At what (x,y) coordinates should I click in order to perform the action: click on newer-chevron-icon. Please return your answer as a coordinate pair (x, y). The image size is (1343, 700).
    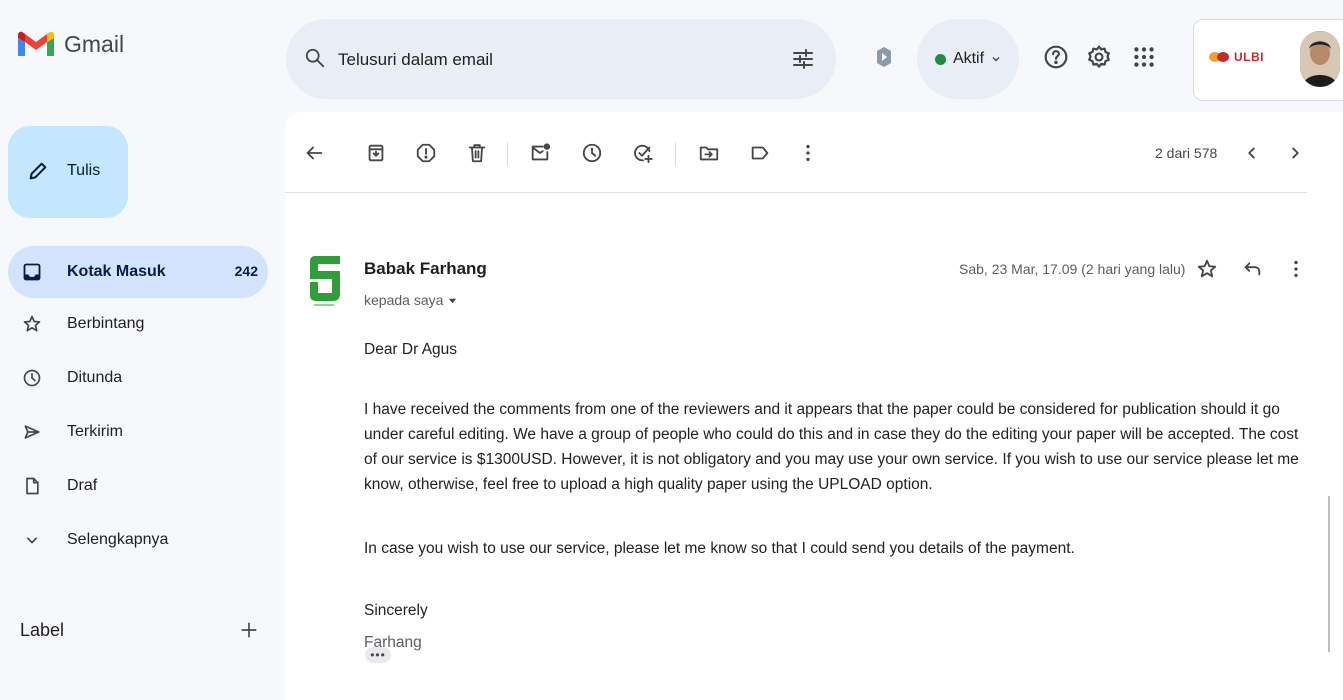
    Looking at the image, I should click on (1252, 153).